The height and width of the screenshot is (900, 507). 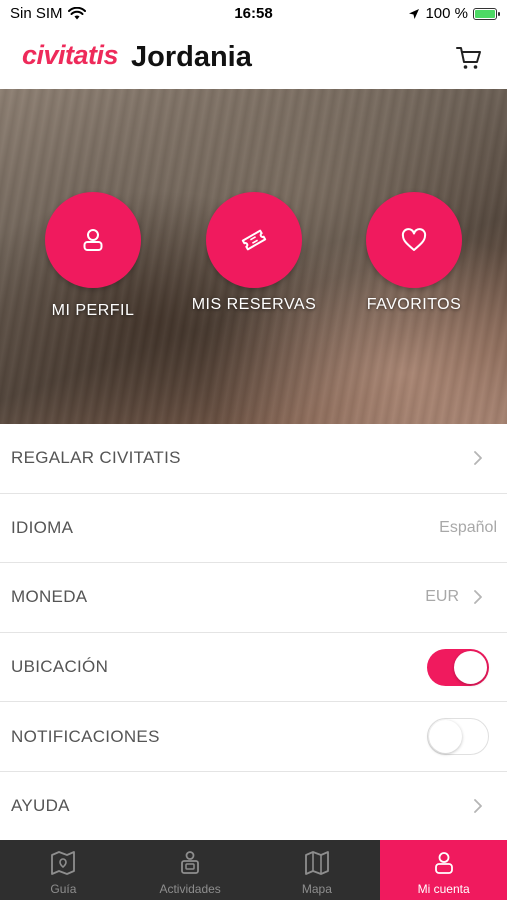 What do you see at coordinates (253, 59) in the screenshot?
I see `app-header: civitatis Jordania` at bounding box center [253, 59].